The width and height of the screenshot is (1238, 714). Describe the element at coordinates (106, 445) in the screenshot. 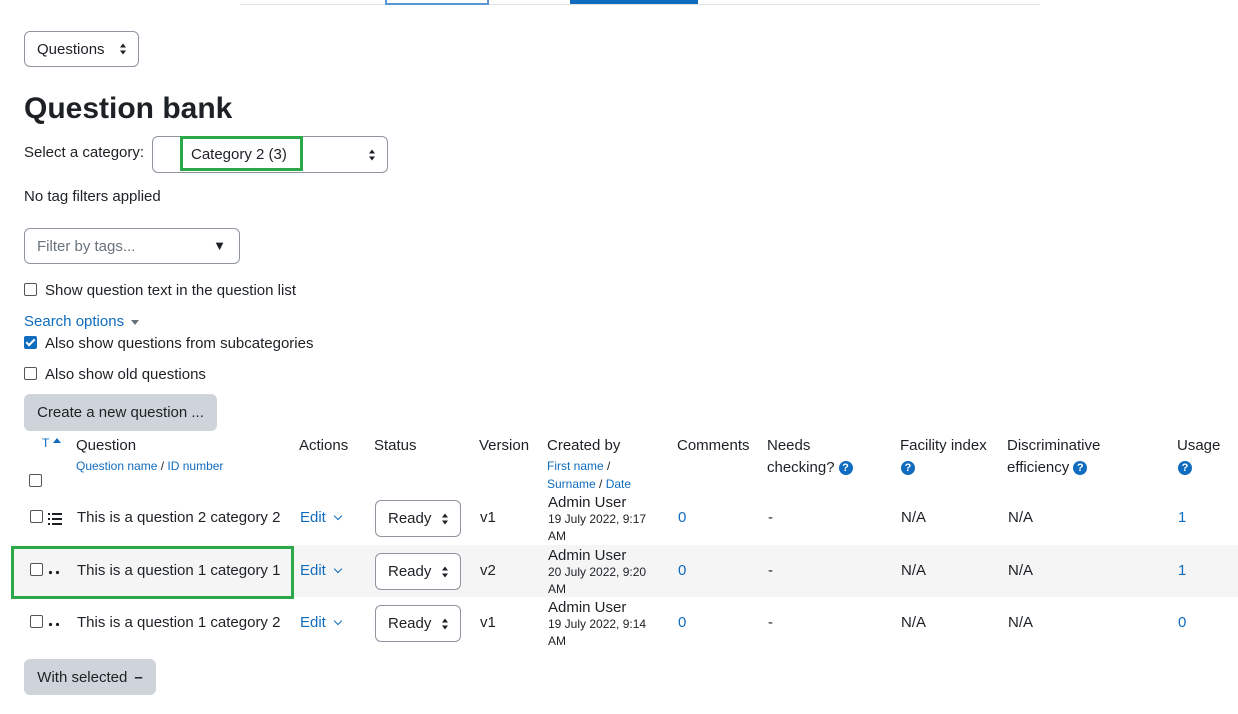

I see `col-question-title: Question` at that location.